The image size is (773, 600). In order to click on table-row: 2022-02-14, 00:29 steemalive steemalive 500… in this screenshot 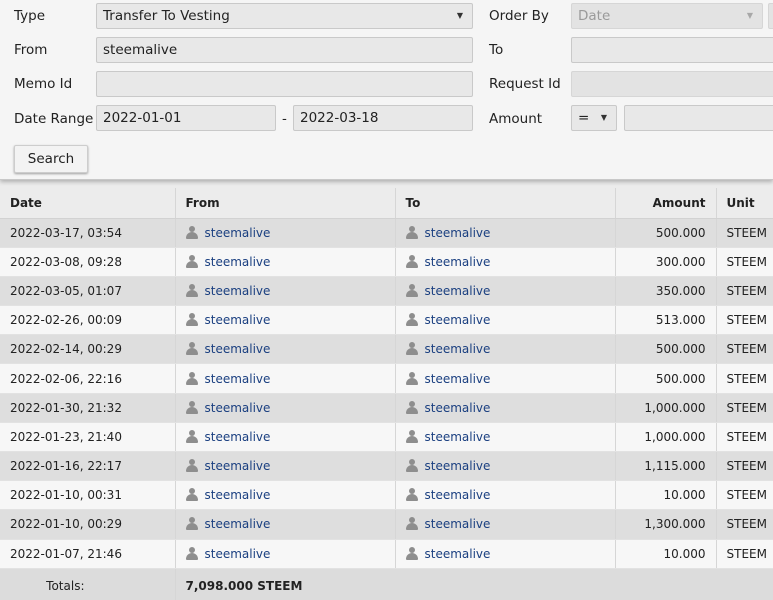, I will do `click(386, 349)`.